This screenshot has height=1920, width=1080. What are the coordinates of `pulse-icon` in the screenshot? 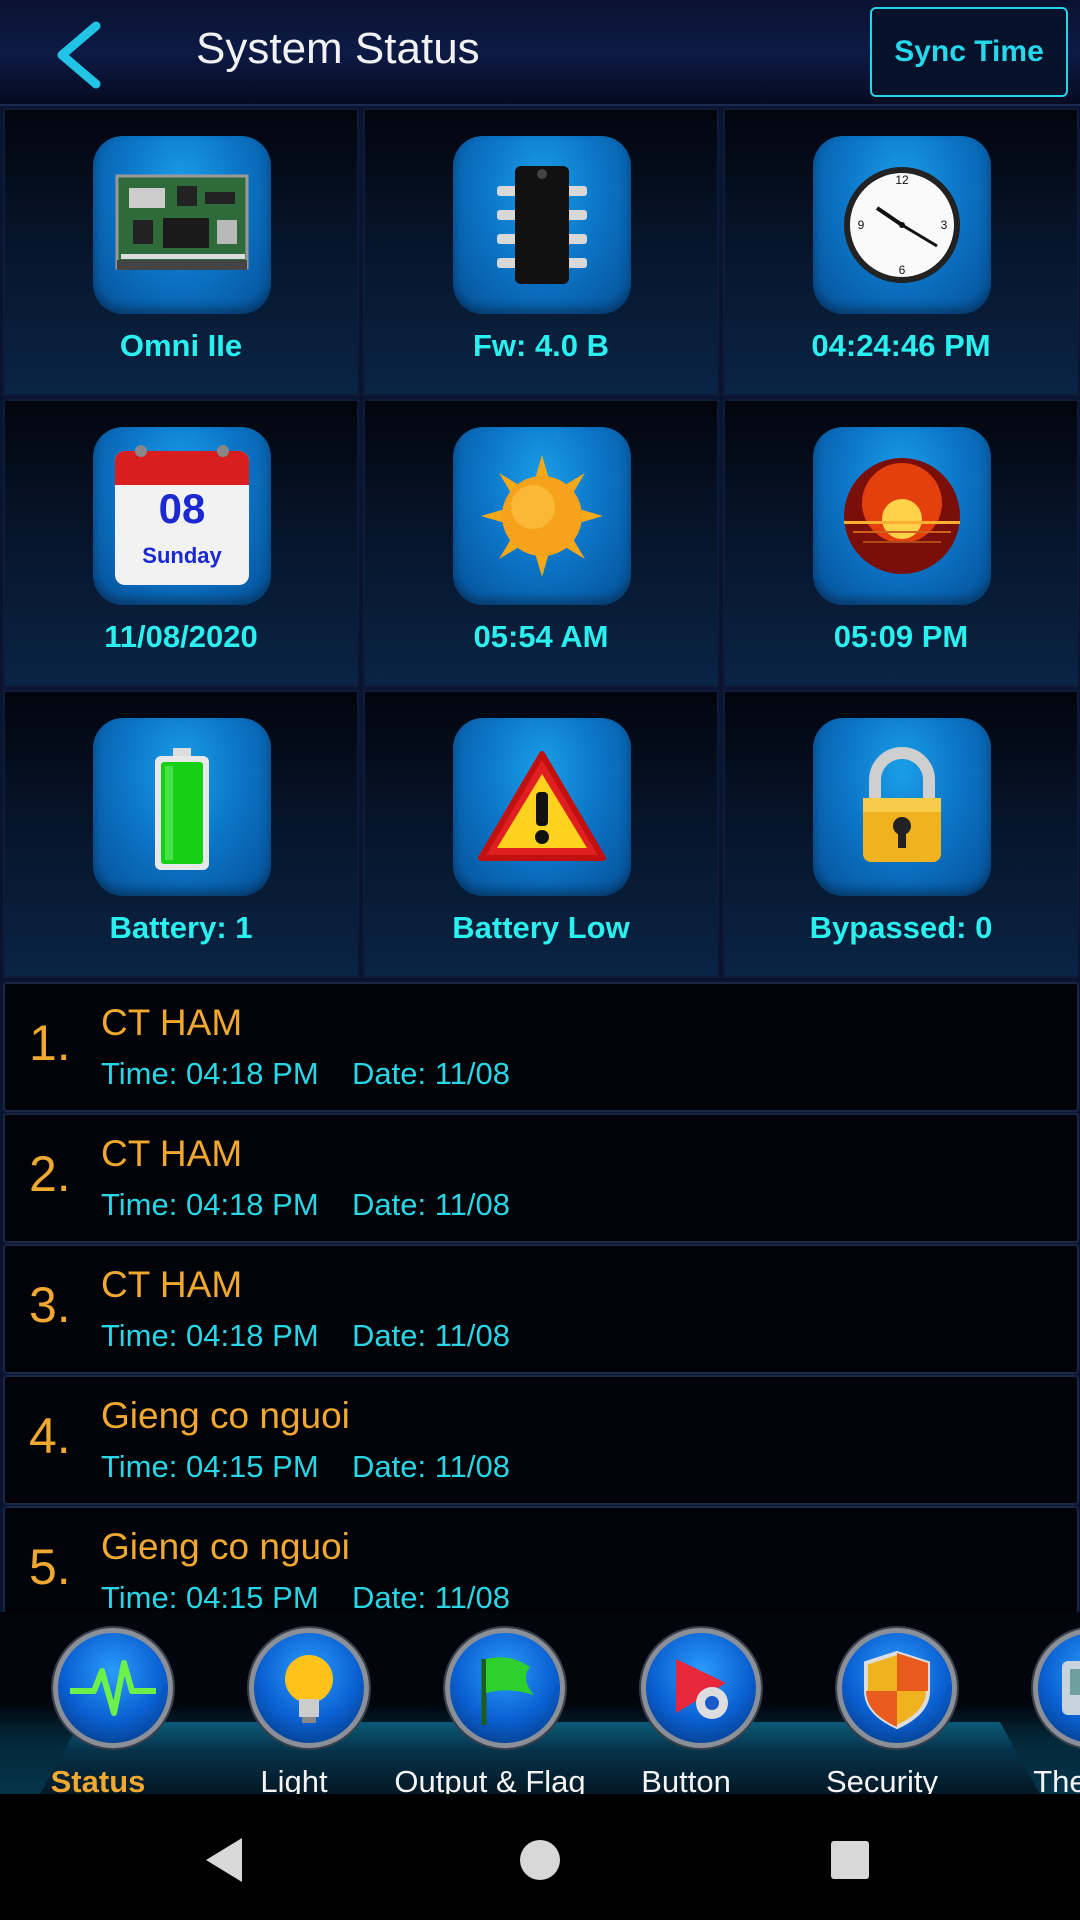 It's located at (113, 1688).